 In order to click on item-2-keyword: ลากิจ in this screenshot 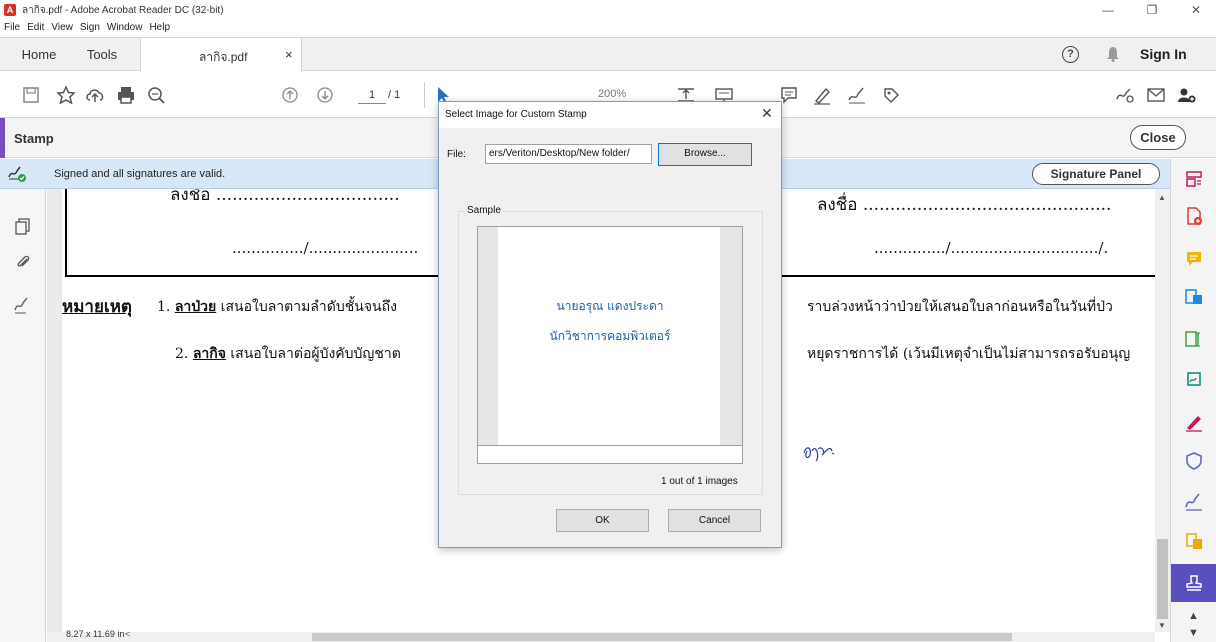, I will do `click(209, 354)`.